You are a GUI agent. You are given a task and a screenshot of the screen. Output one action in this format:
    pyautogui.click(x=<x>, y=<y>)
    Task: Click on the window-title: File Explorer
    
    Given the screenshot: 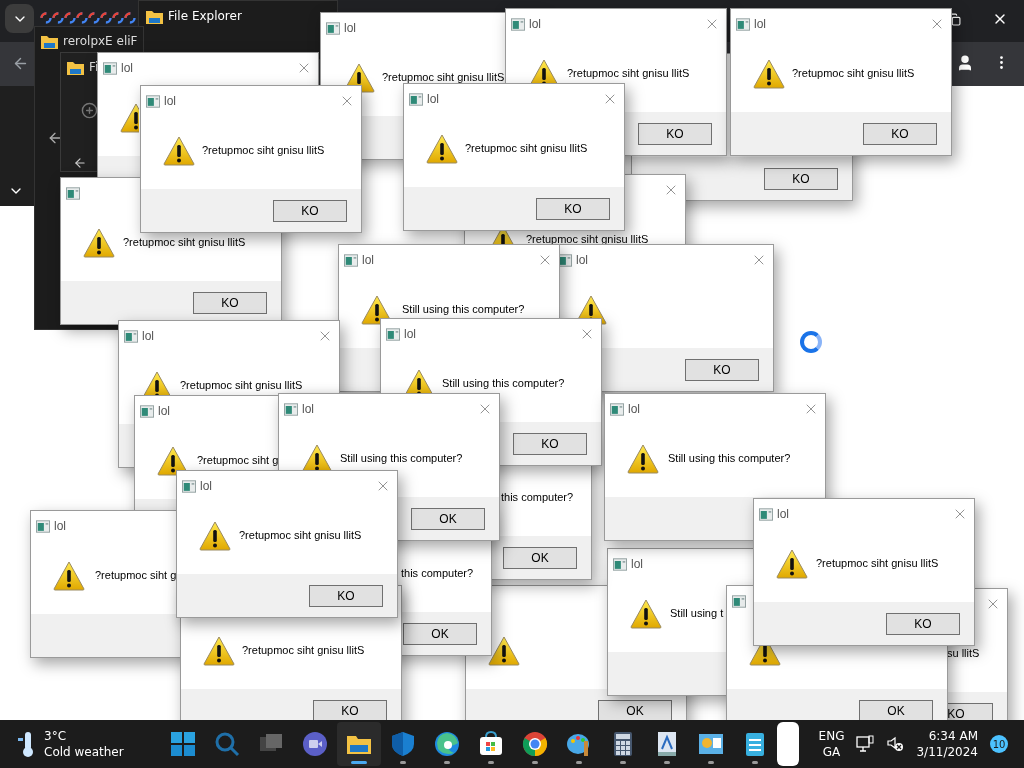 What is the action you would take?
    pyautogui.click(x=205, y=16)
    